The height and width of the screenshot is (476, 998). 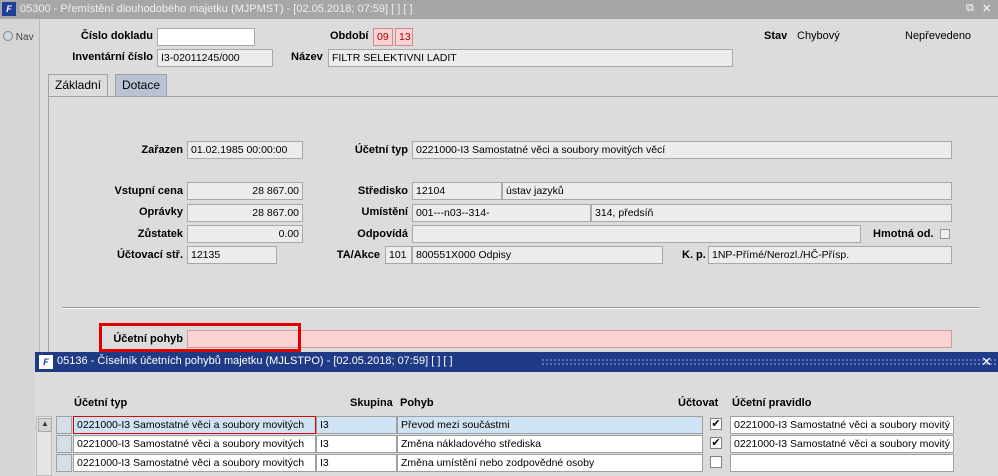 What do you see at coordinates (112, 57) in the screenshot?
I see `inventarni-cislo-label: Inventární číslo` at bounding box center [112, 57].